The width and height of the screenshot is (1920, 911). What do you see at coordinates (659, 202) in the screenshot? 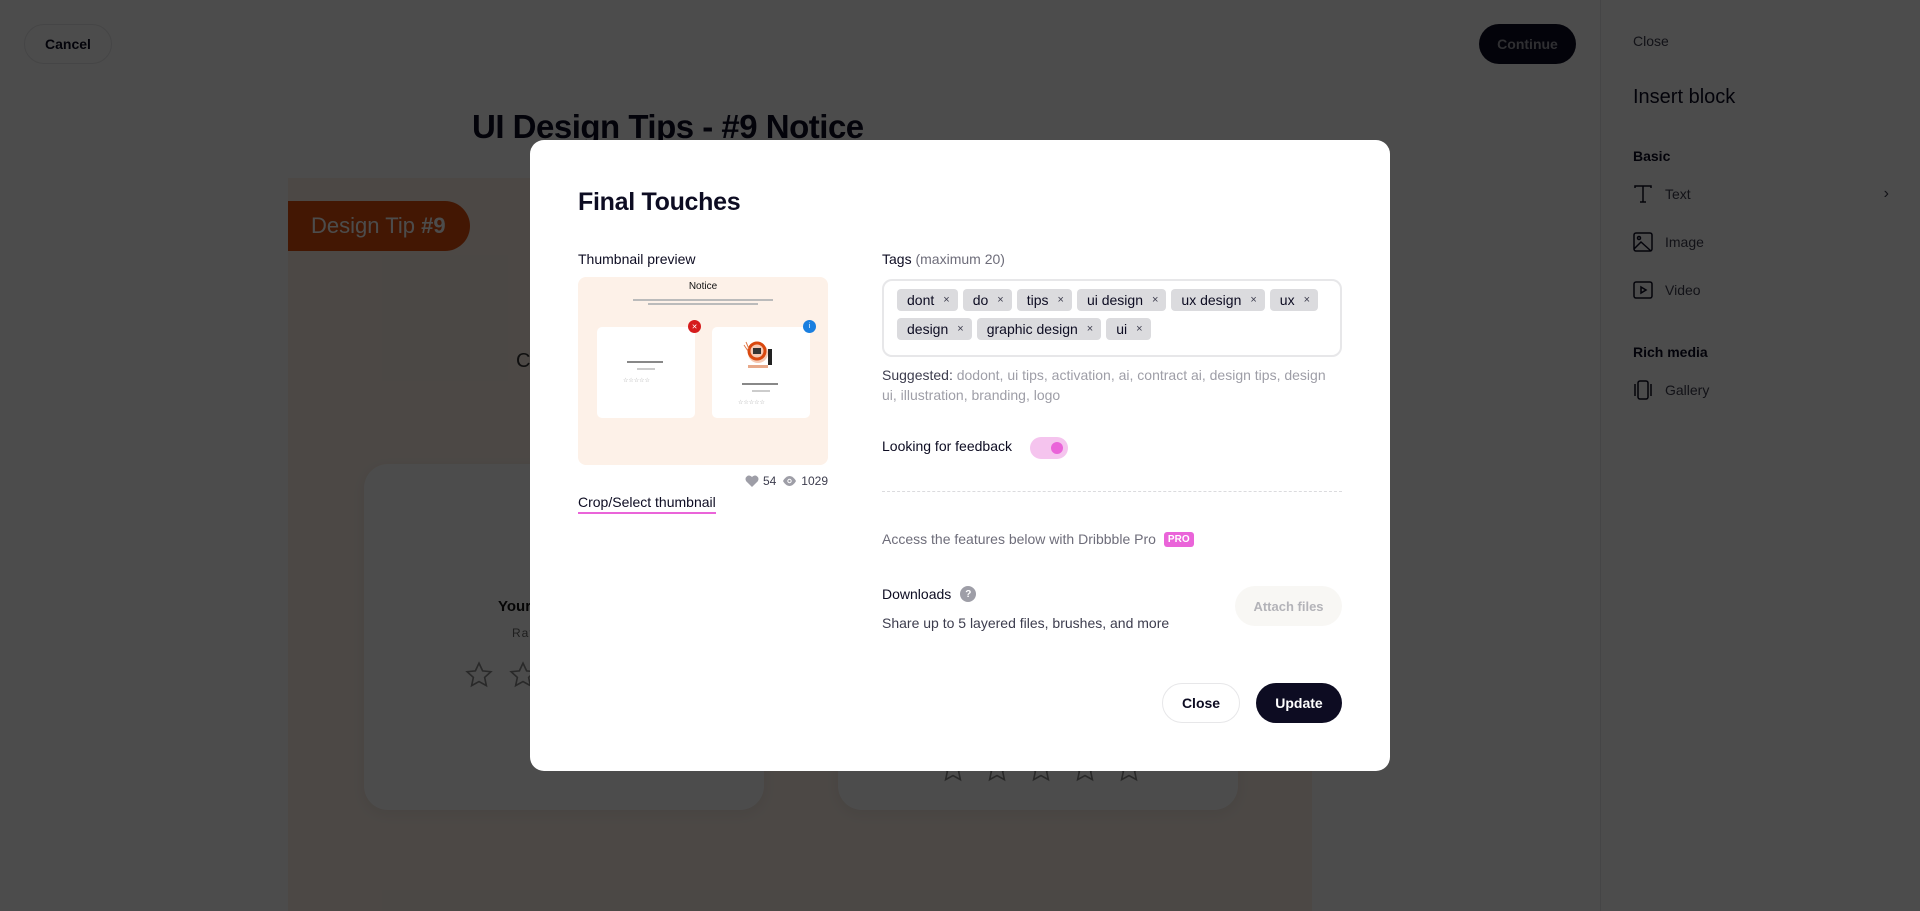
I see `modal-title: Final Touches` at bounding box center [659, 202].